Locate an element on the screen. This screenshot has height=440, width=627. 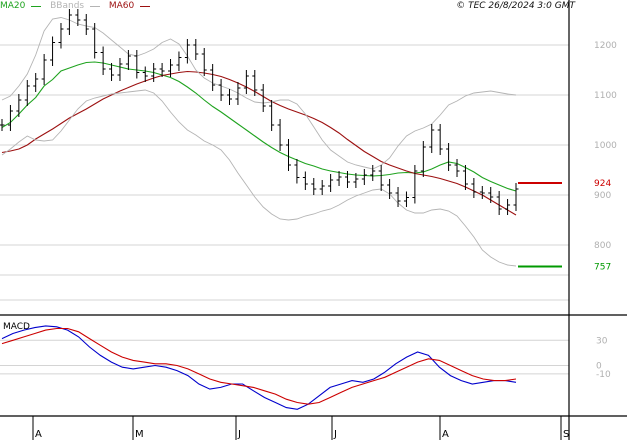
price-tick-label: 800 is located at coordinates (602, 246).